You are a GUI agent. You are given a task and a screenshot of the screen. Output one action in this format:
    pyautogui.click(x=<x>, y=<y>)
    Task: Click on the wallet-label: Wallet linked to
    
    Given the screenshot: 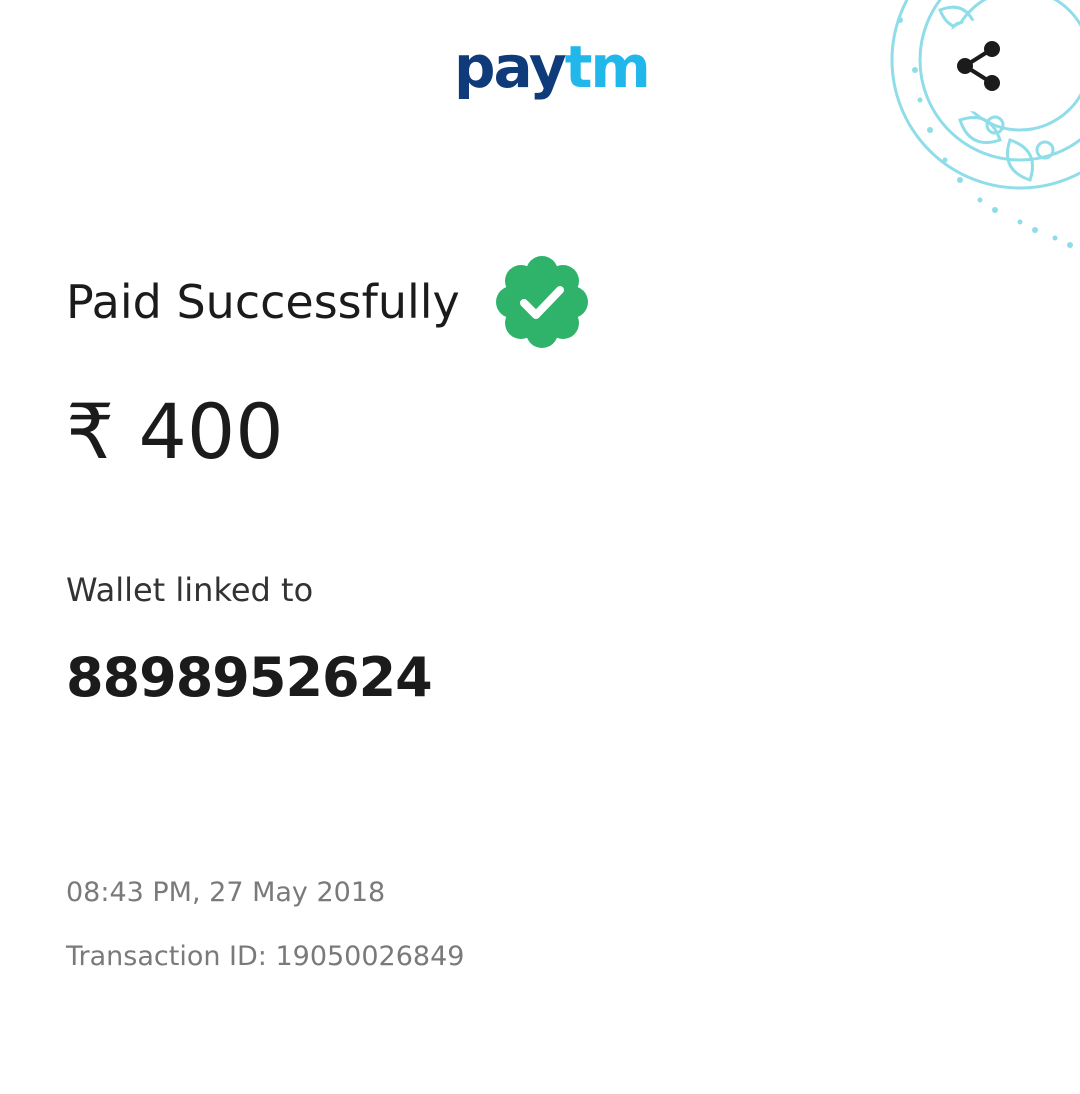 What is the action you would take?
    pyautogui.click(x=190, y=590)
    